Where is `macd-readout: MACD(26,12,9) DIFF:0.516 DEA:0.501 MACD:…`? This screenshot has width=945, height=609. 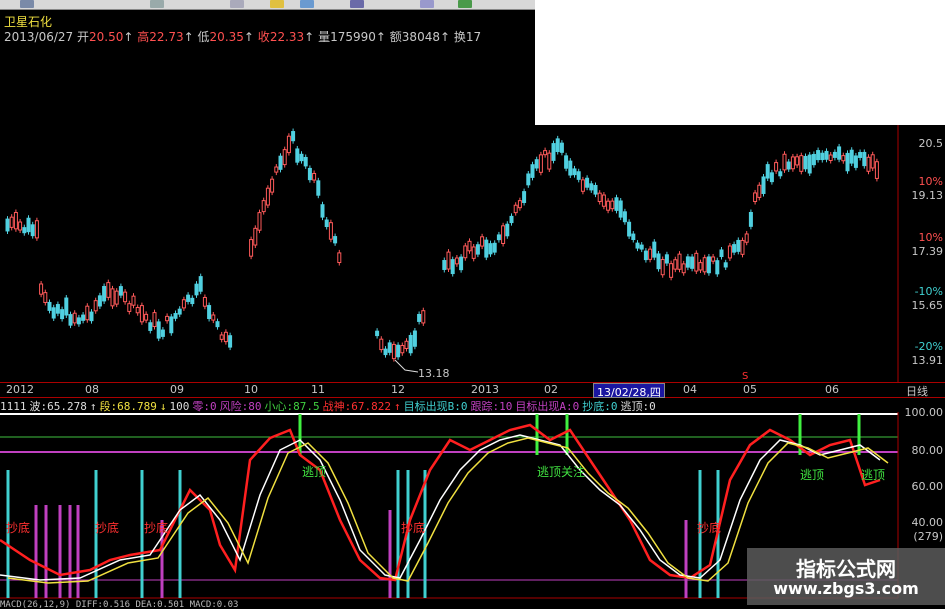
macd-readout: MACD(26,12,9) DIFF:0.516 DEA:0.501 MACD:… is located at coordinates (119, 604).